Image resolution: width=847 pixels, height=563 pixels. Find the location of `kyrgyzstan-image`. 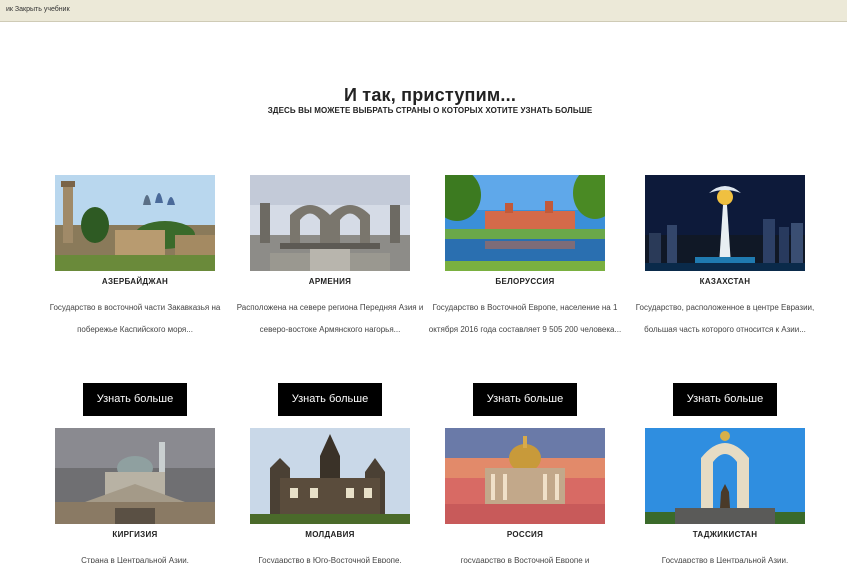

kyrgyzstan-image is located at coordinates (135, 476).